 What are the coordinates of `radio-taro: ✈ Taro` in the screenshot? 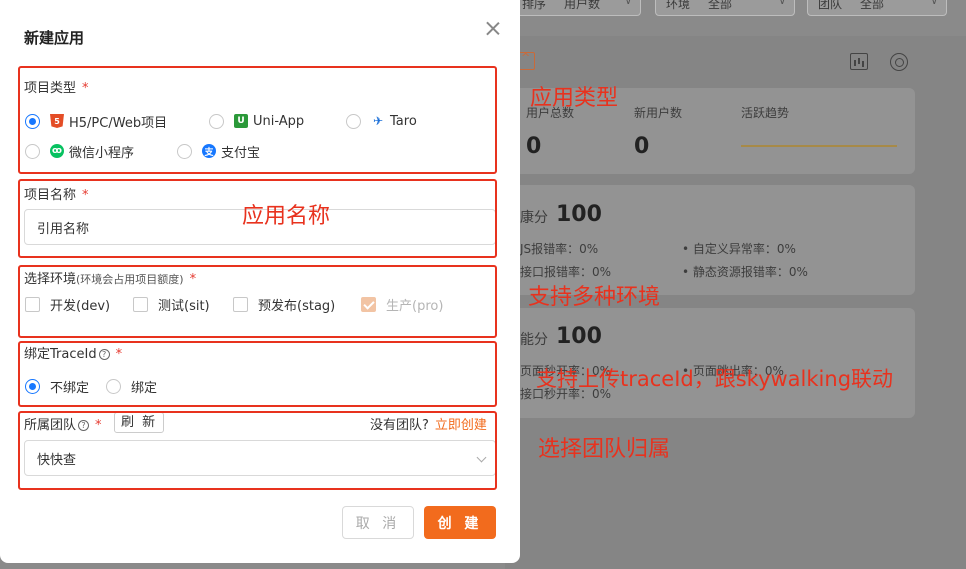 It's located at (381, 121).